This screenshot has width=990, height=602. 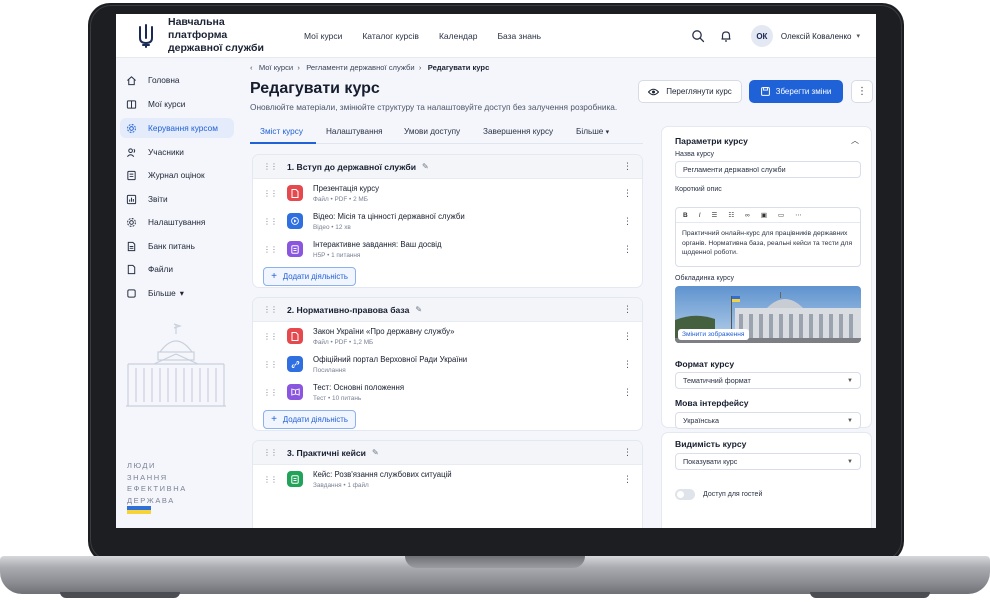 What do you see at coordinates (761, 36) in the screenshot?
I see `avatar: ОК` at bounding box center [761, 36].